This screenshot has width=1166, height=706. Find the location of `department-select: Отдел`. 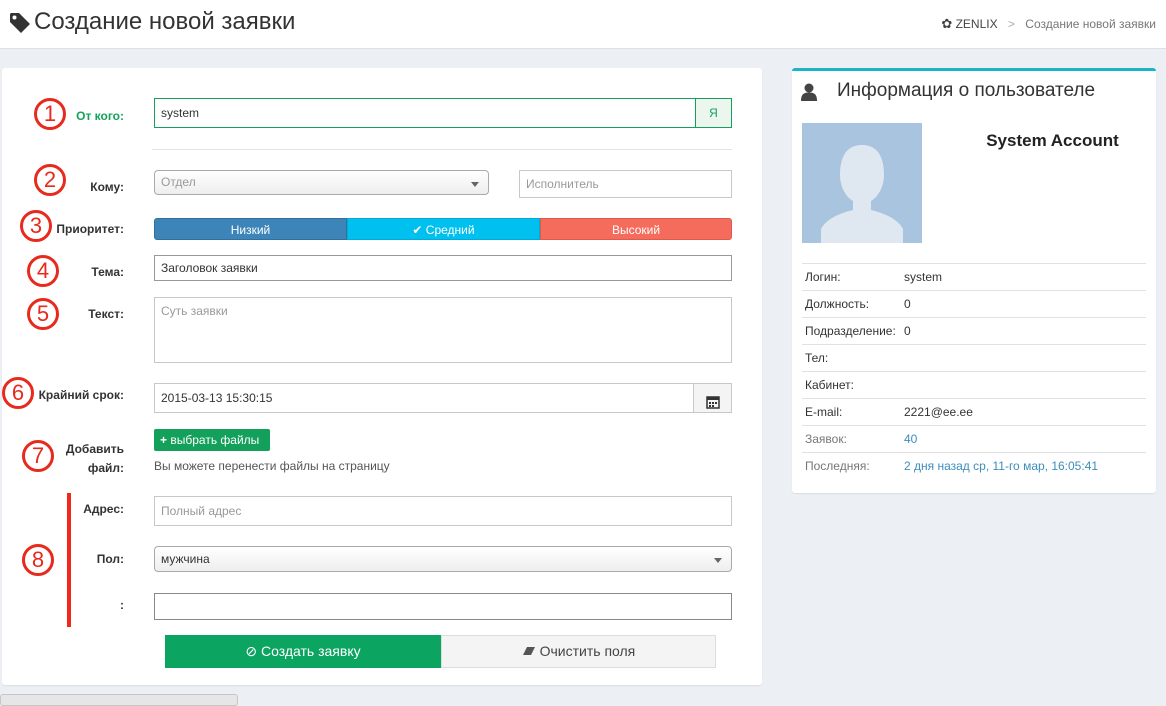

department-select: Отдел is located at coordinates (321, 182).